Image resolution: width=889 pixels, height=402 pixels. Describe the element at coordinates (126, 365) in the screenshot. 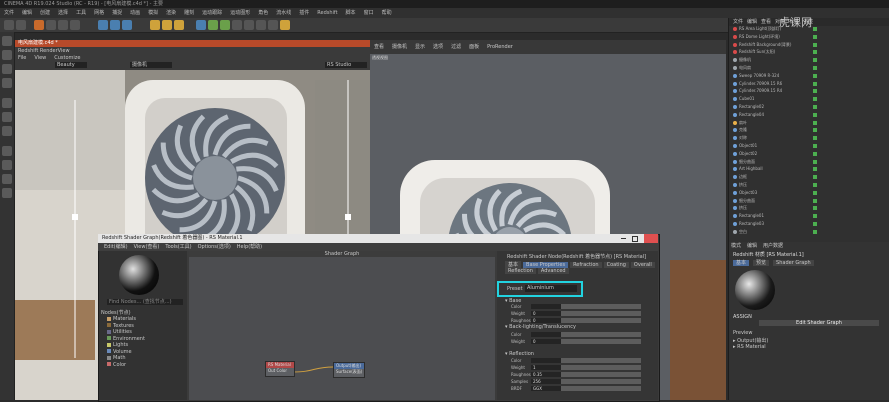

I see `node-category-item: Color` at that location.